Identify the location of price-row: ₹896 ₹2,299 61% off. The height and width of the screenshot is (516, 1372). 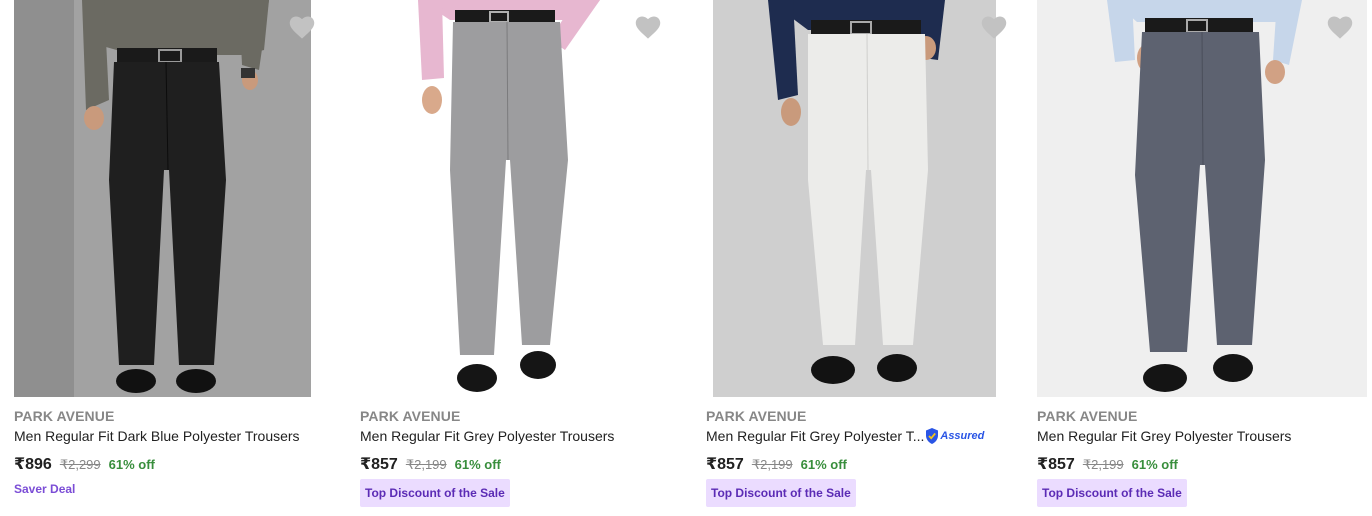
(84, 464).